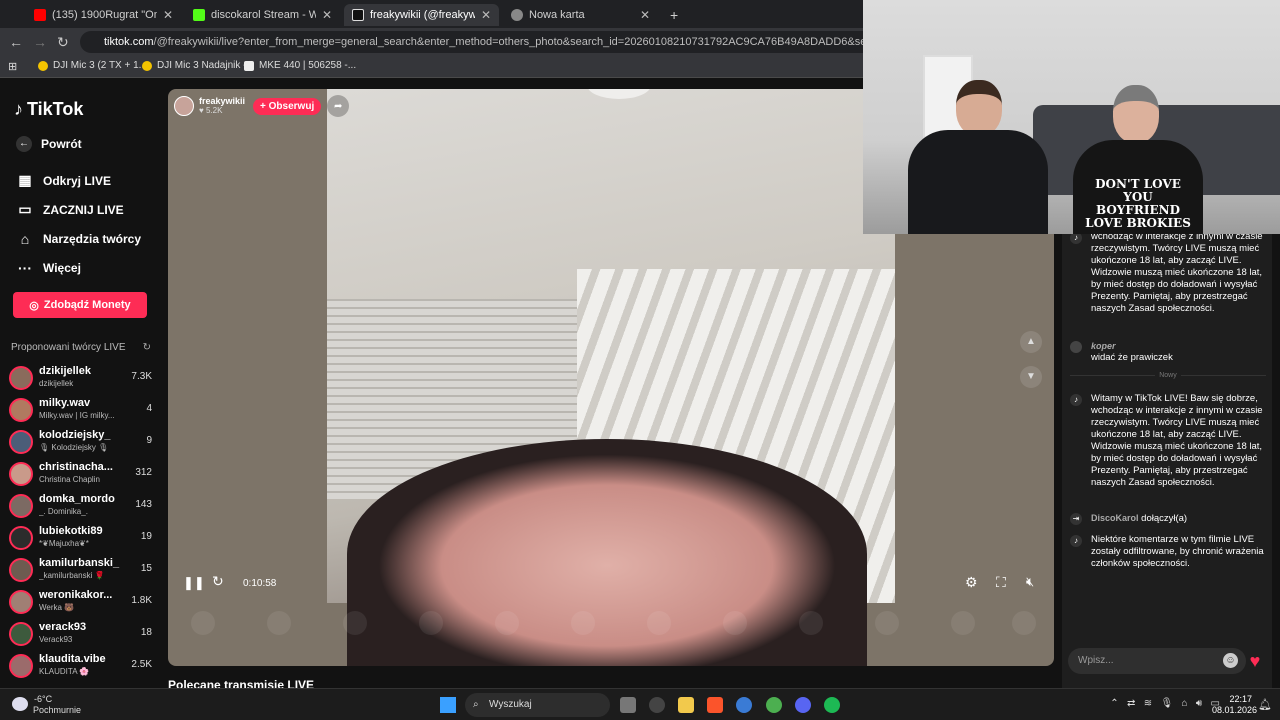  What do you see at coordinates (1265, 704) in the screenshot?
I see `notification-icon: 🔔︎` at bounding box center [1265, 704].